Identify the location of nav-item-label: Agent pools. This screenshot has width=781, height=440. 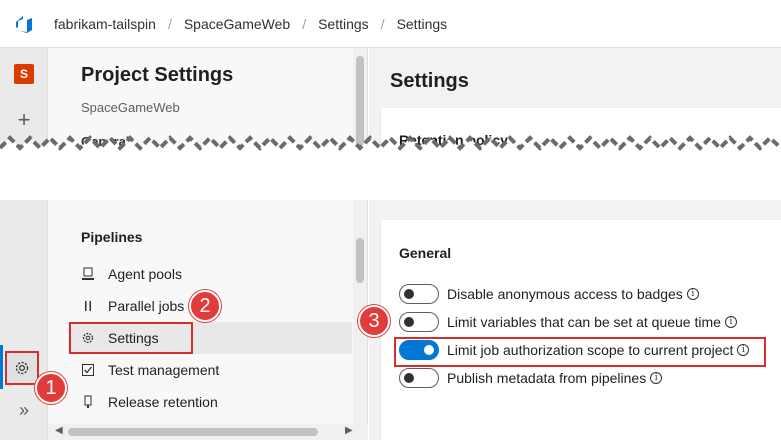
(145, 274).